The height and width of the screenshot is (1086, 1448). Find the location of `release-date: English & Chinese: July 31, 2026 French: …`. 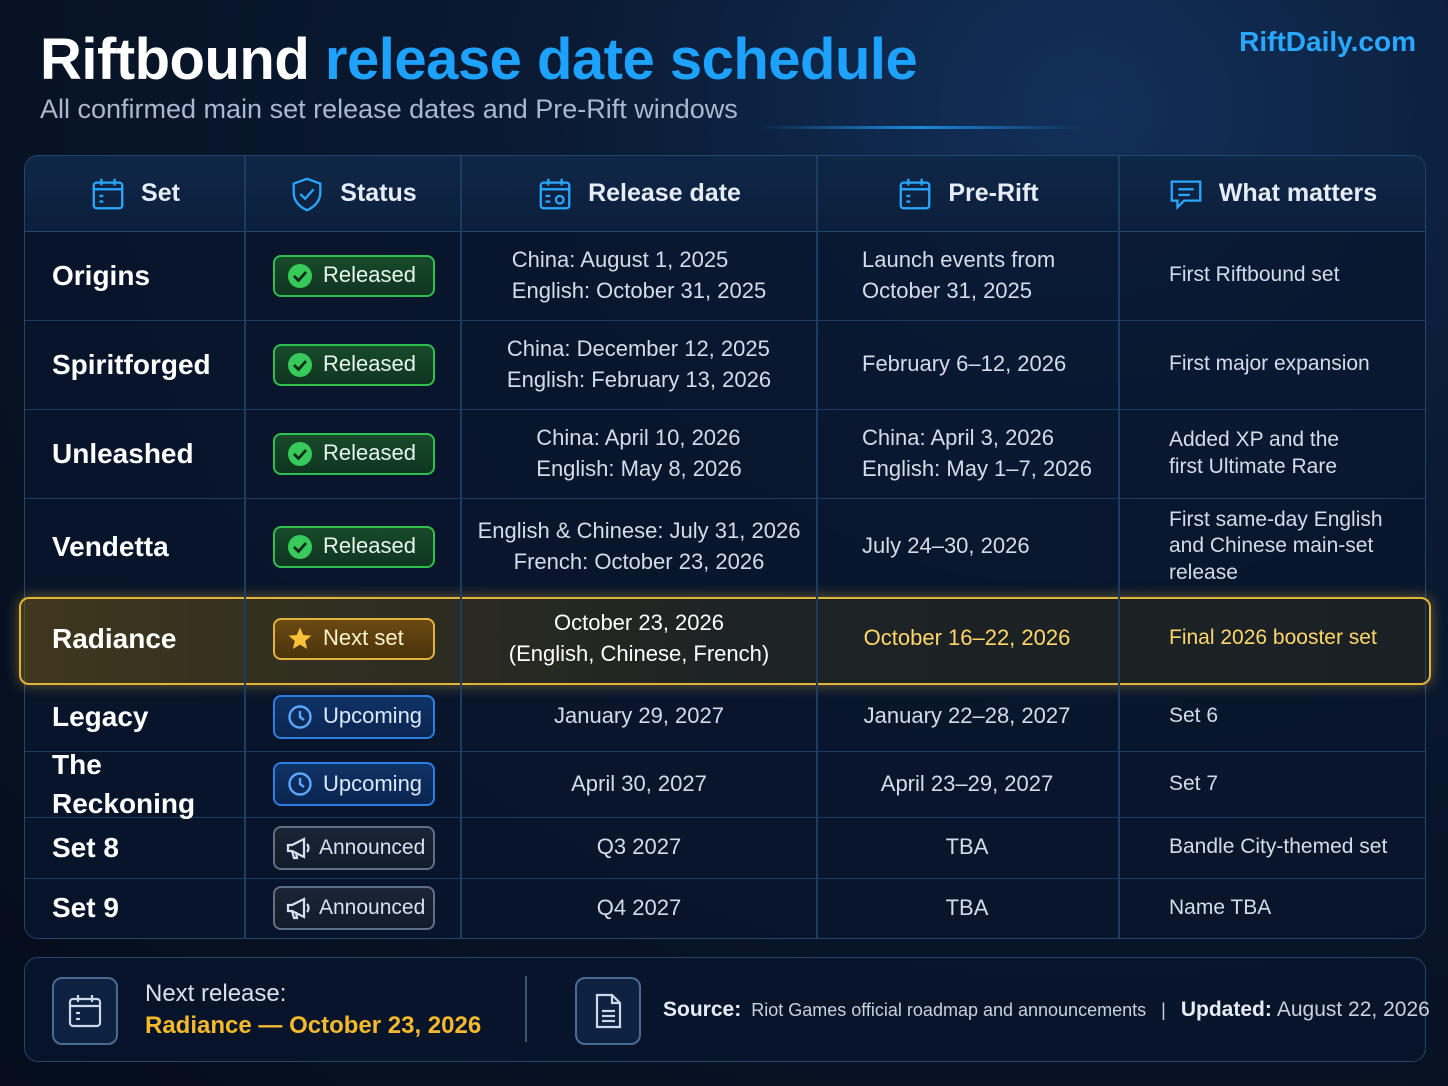

release-date: English & Chinese: July 31, 2026 French: … is located at coordinates (639, 546).